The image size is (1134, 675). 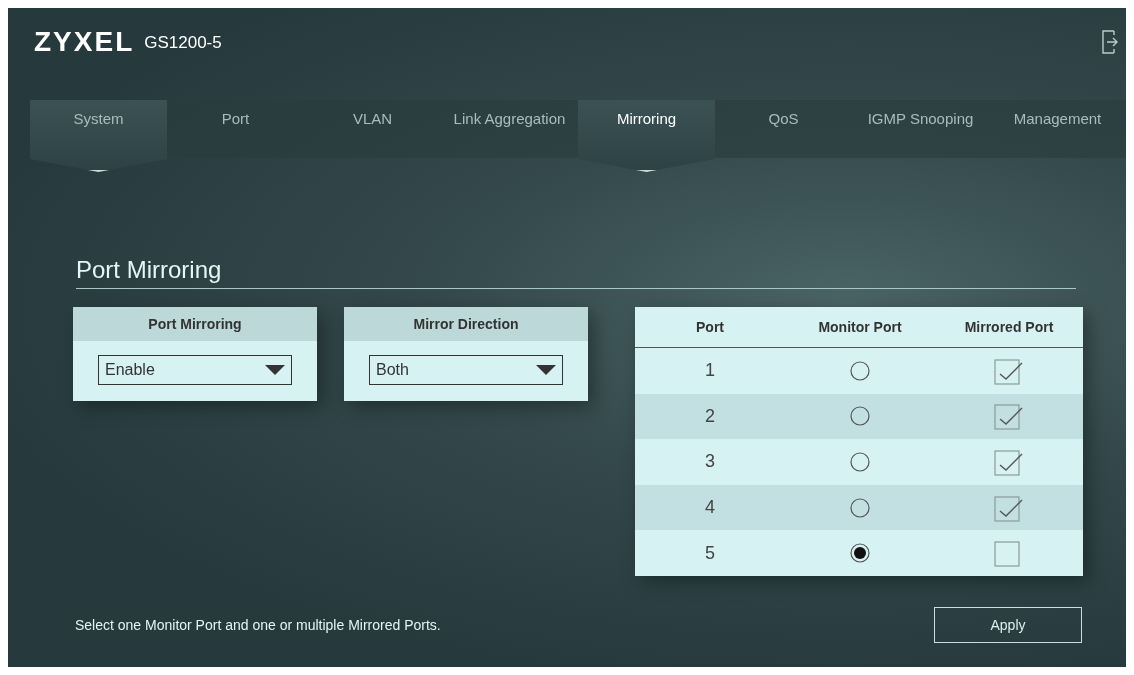 I want to click on nav-tab: Port, so click(x=235, y=129).